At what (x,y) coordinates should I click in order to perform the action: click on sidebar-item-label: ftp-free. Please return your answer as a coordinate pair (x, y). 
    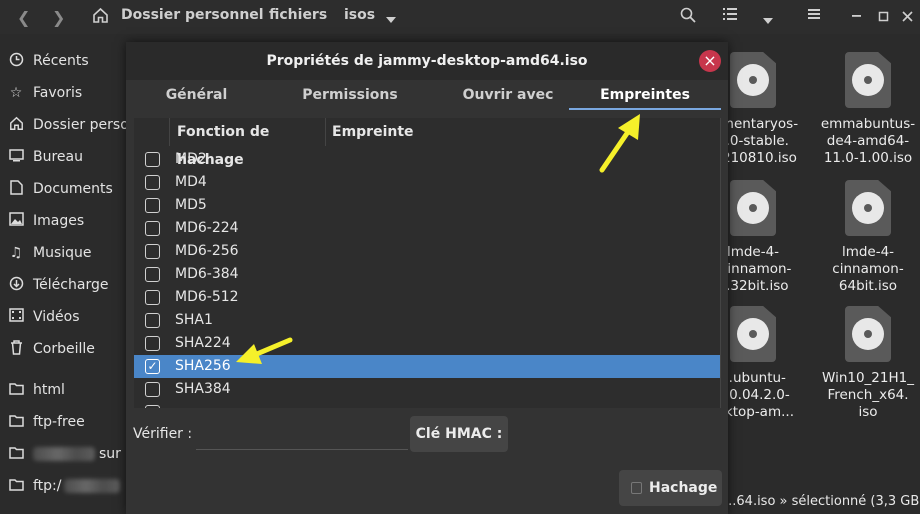
    Looking at the image, I should click on (59, 422).